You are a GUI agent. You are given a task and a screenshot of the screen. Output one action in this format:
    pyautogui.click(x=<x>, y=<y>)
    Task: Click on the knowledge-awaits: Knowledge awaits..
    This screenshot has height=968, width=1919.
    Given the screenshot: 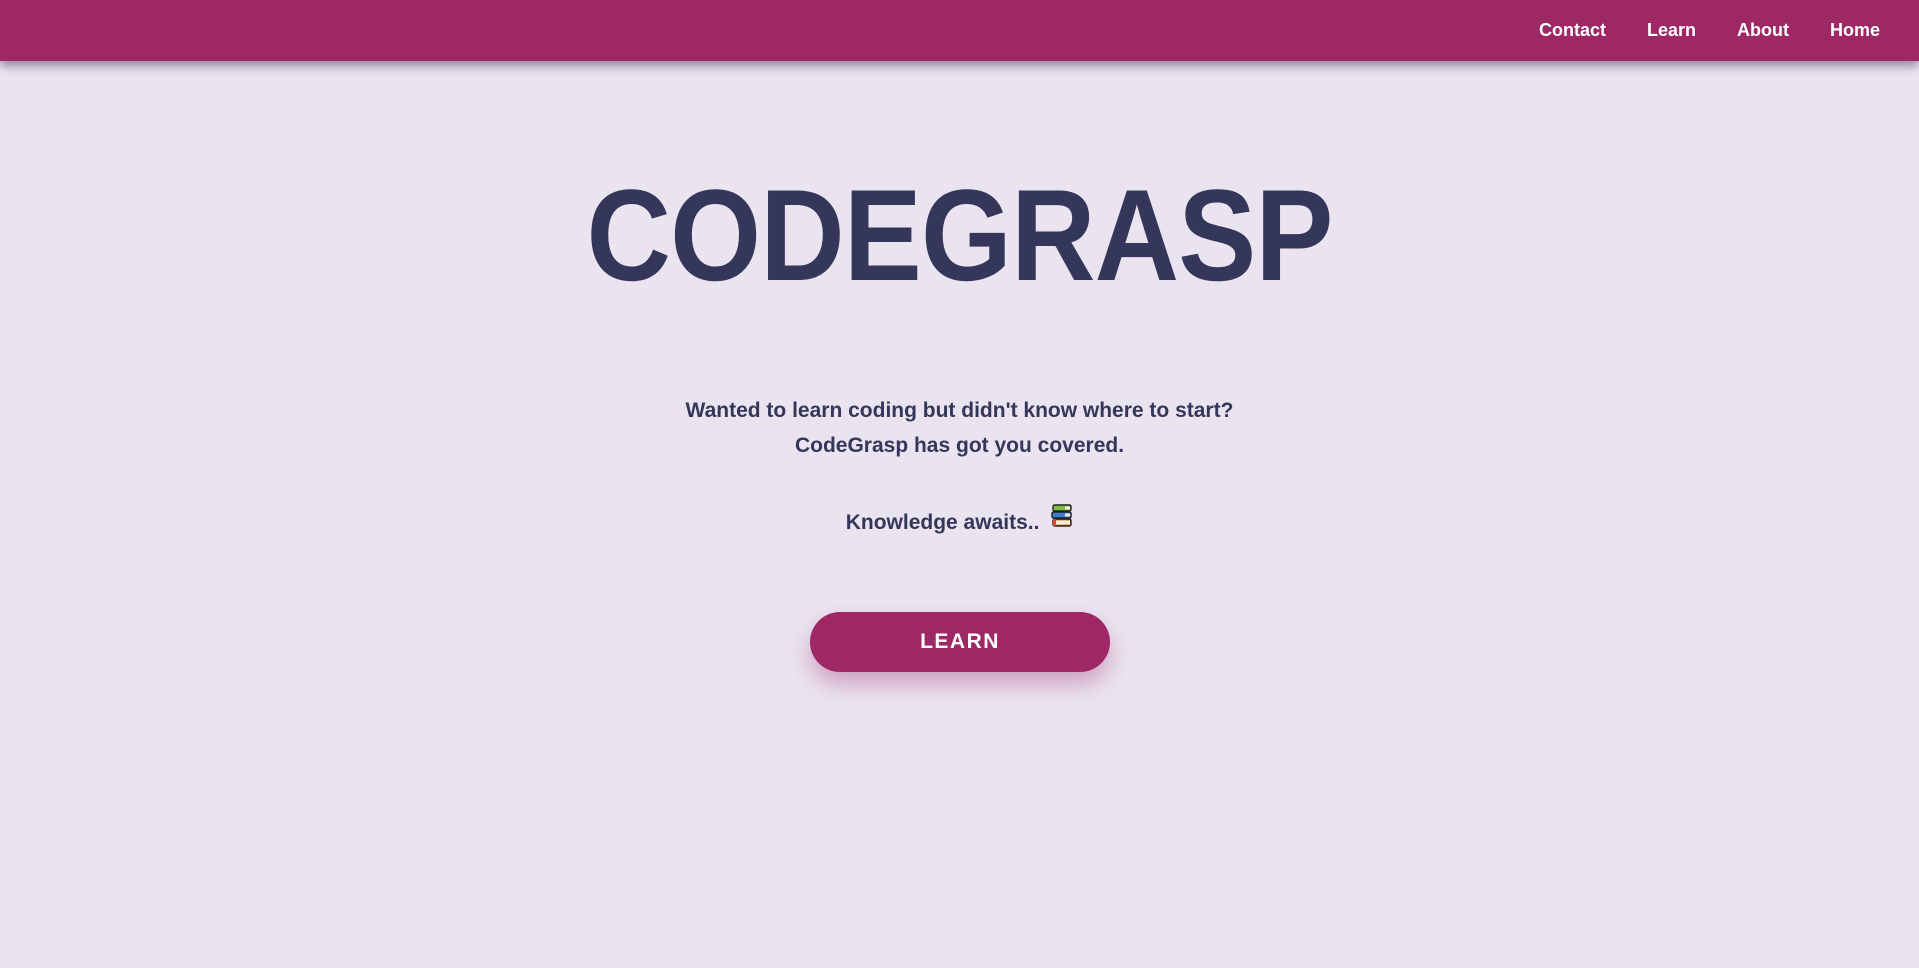 What is the action you would take?
    pyautogui.click(x=959, y=522)
    